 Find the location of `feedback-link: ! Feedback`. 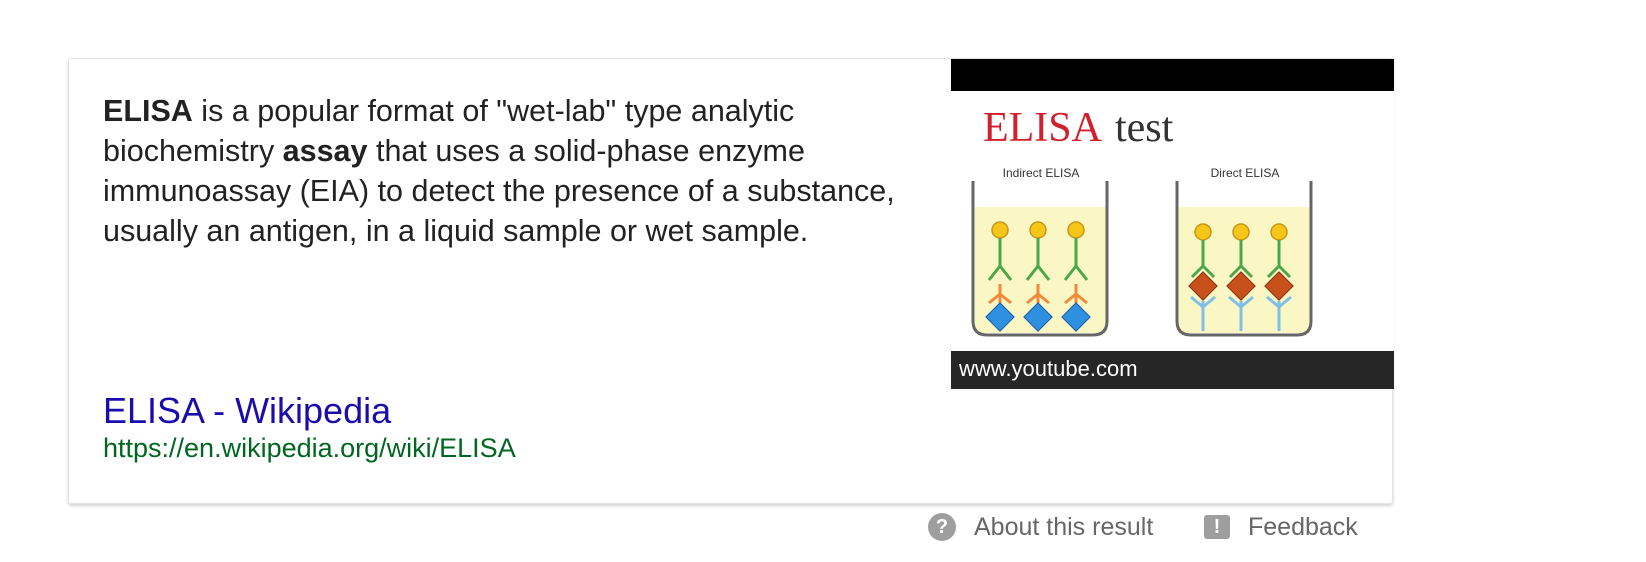

feedback-link: ! Feedback is located at coordinates (1281, 527).